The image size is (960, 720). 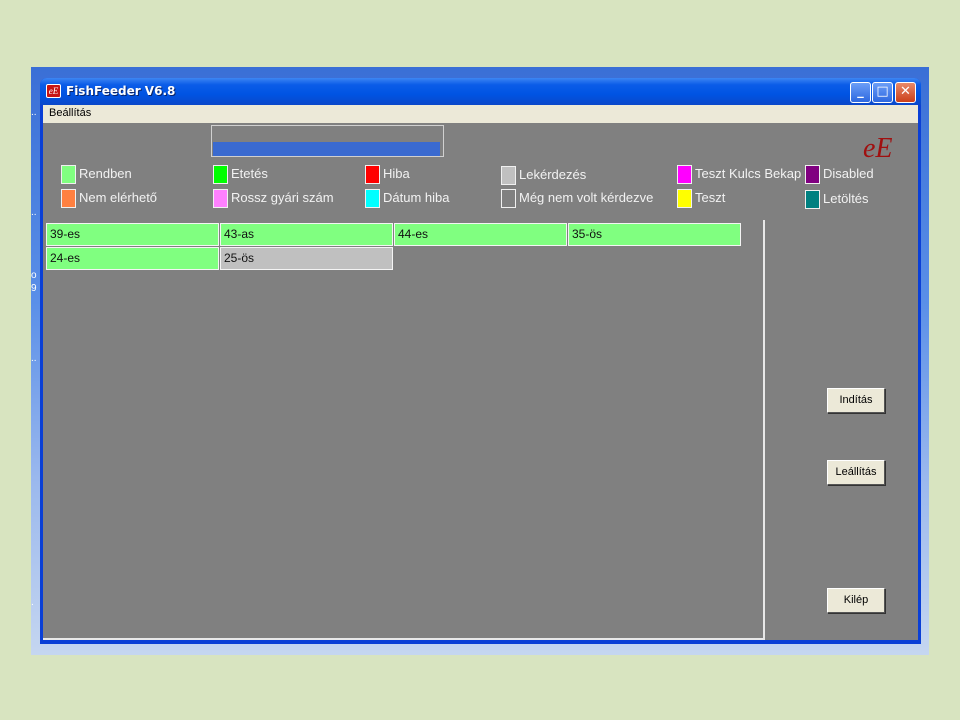 What do you see at coordinates (878, 148) in the screenshot?
I see `brand-logo: eE` at bounding box center [878, 148].